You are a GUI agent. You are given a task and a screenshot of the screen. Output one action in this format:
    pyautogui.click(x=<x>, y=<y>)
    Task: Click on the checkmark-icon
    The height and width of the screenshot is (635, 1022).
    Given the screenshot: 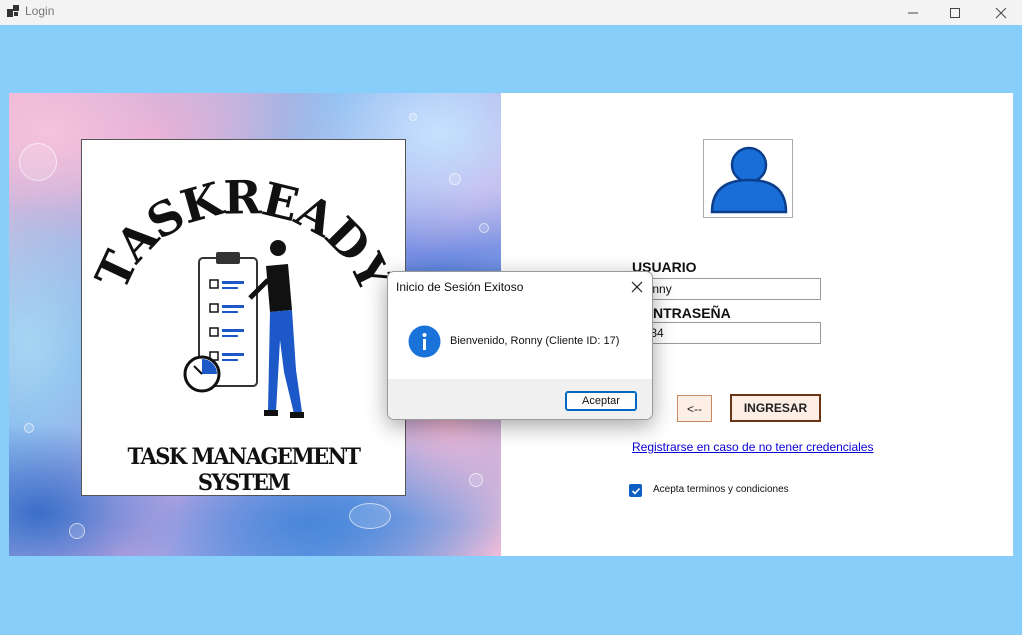 What is the action you would take?
    pyautogui.click(x=635, y=491)
    